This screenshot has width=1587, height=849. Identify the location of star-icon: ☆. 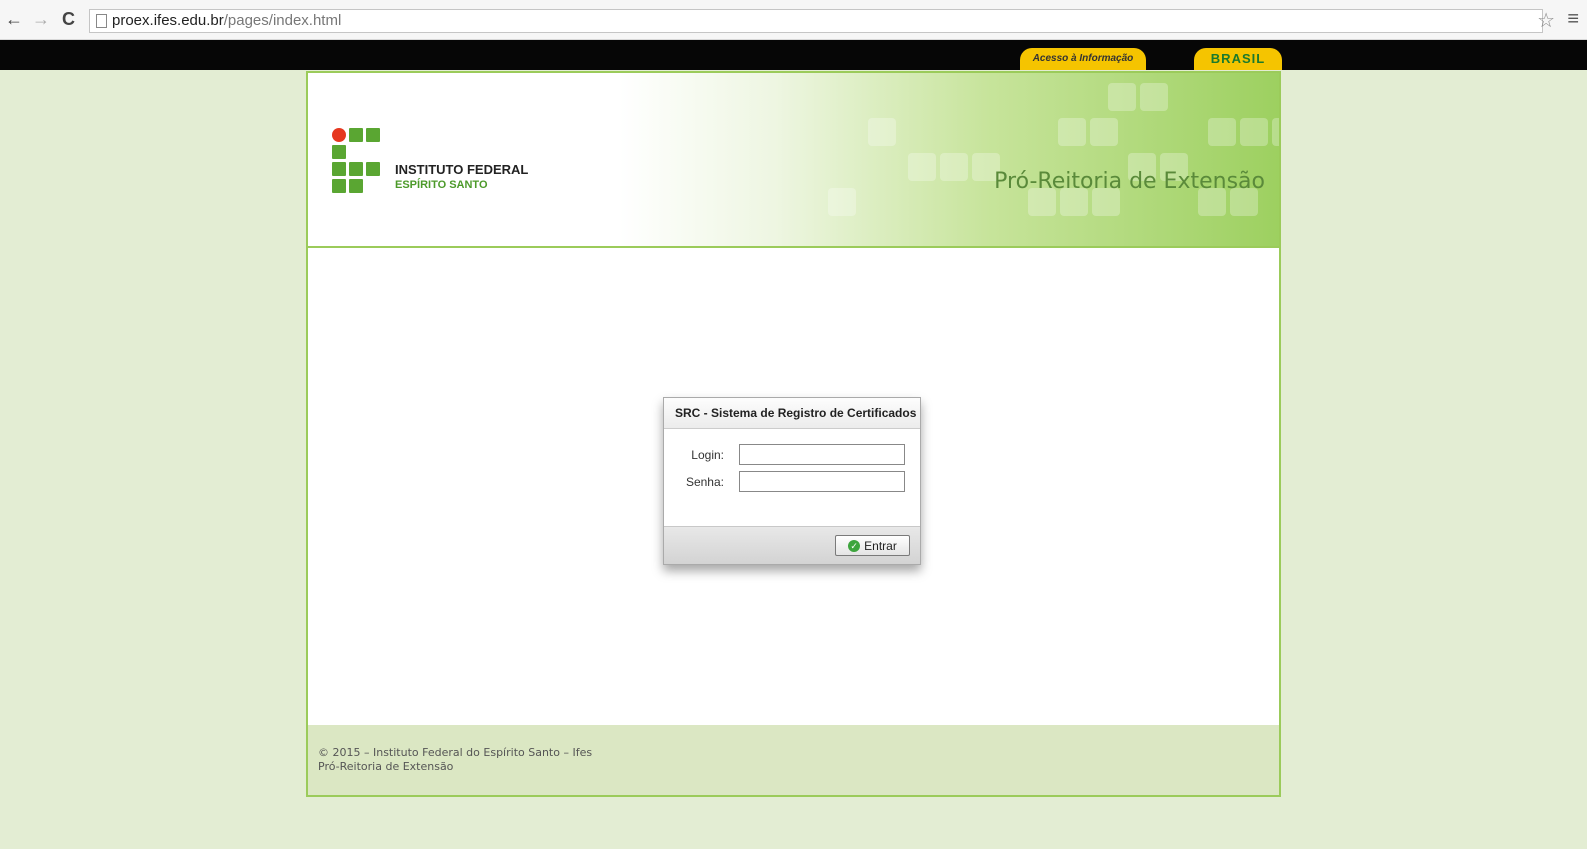
(1546, 20).